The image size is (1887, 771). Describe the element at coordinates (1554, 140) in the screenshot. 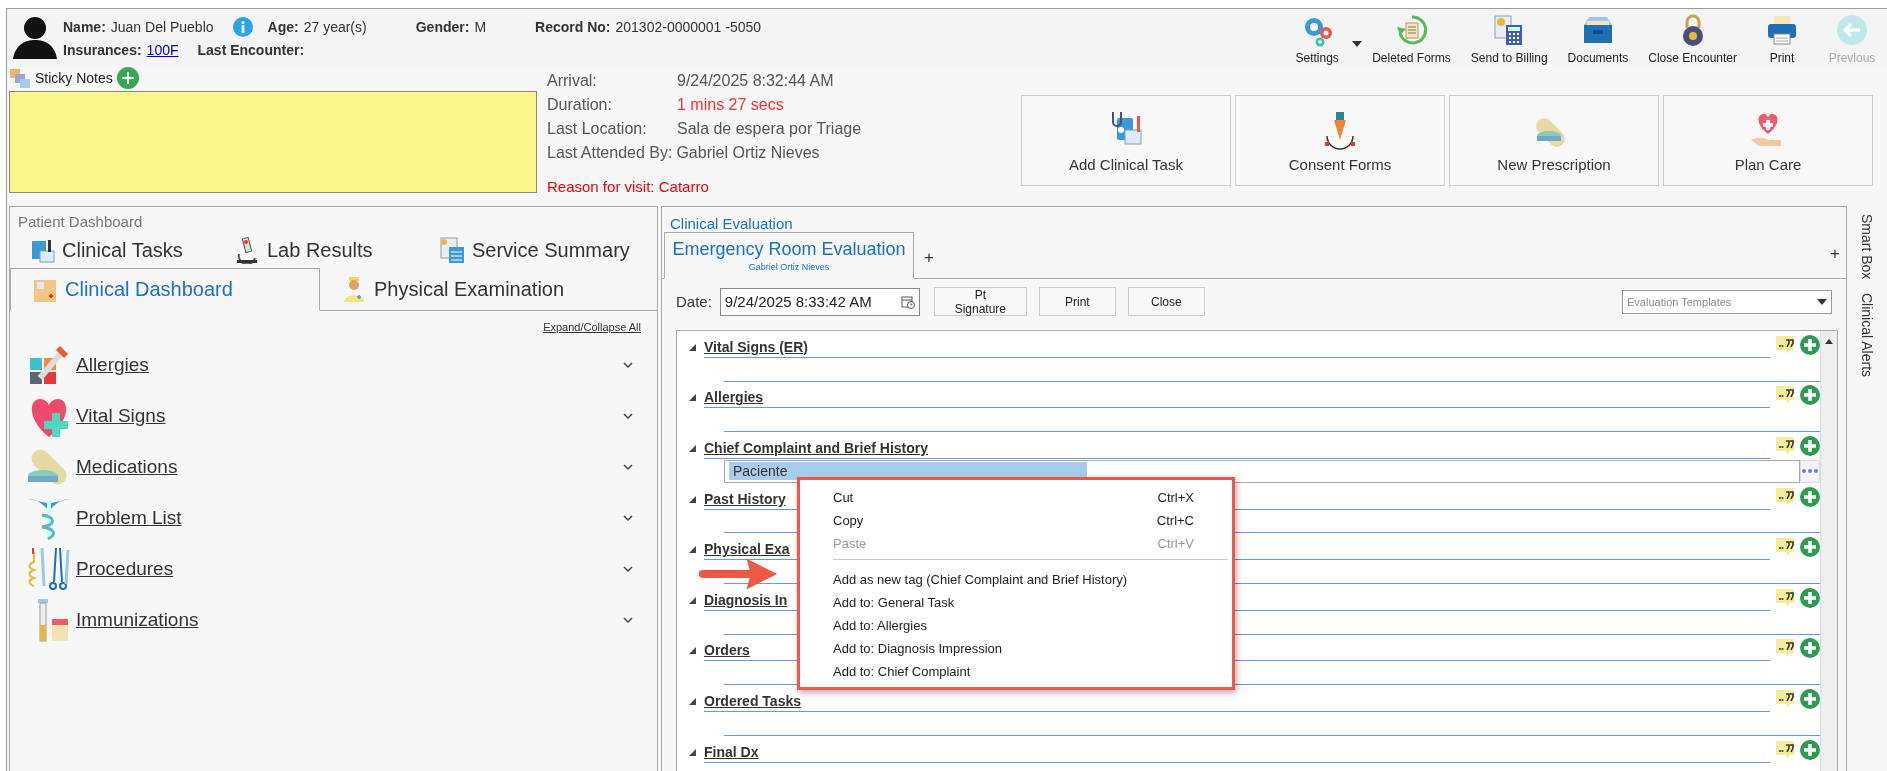

I see `action-button: New Prescription` at that location.